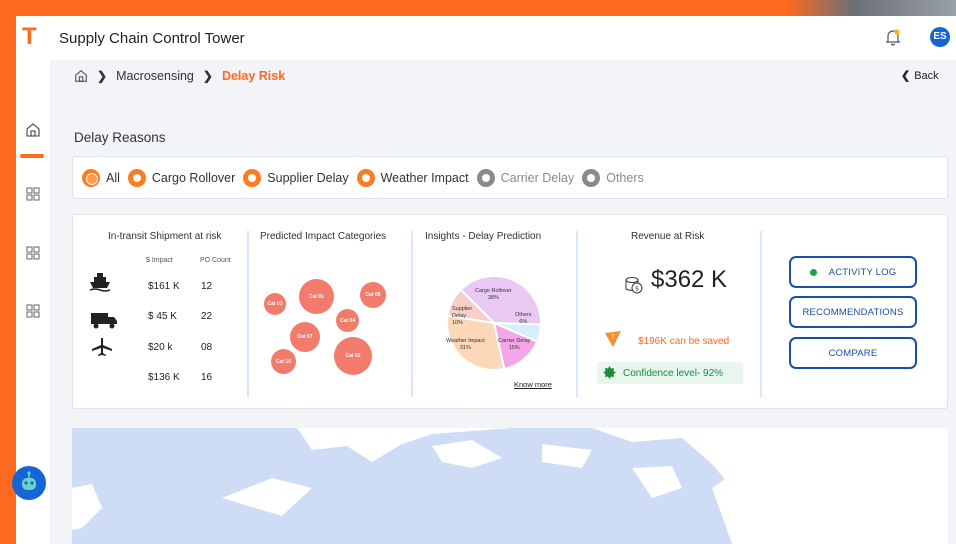 This screenshot has height=544, width=956. Describe the element at coordinates (462, 312) in the screenshot. I see `slice-name: Supplier Delay` at that location.